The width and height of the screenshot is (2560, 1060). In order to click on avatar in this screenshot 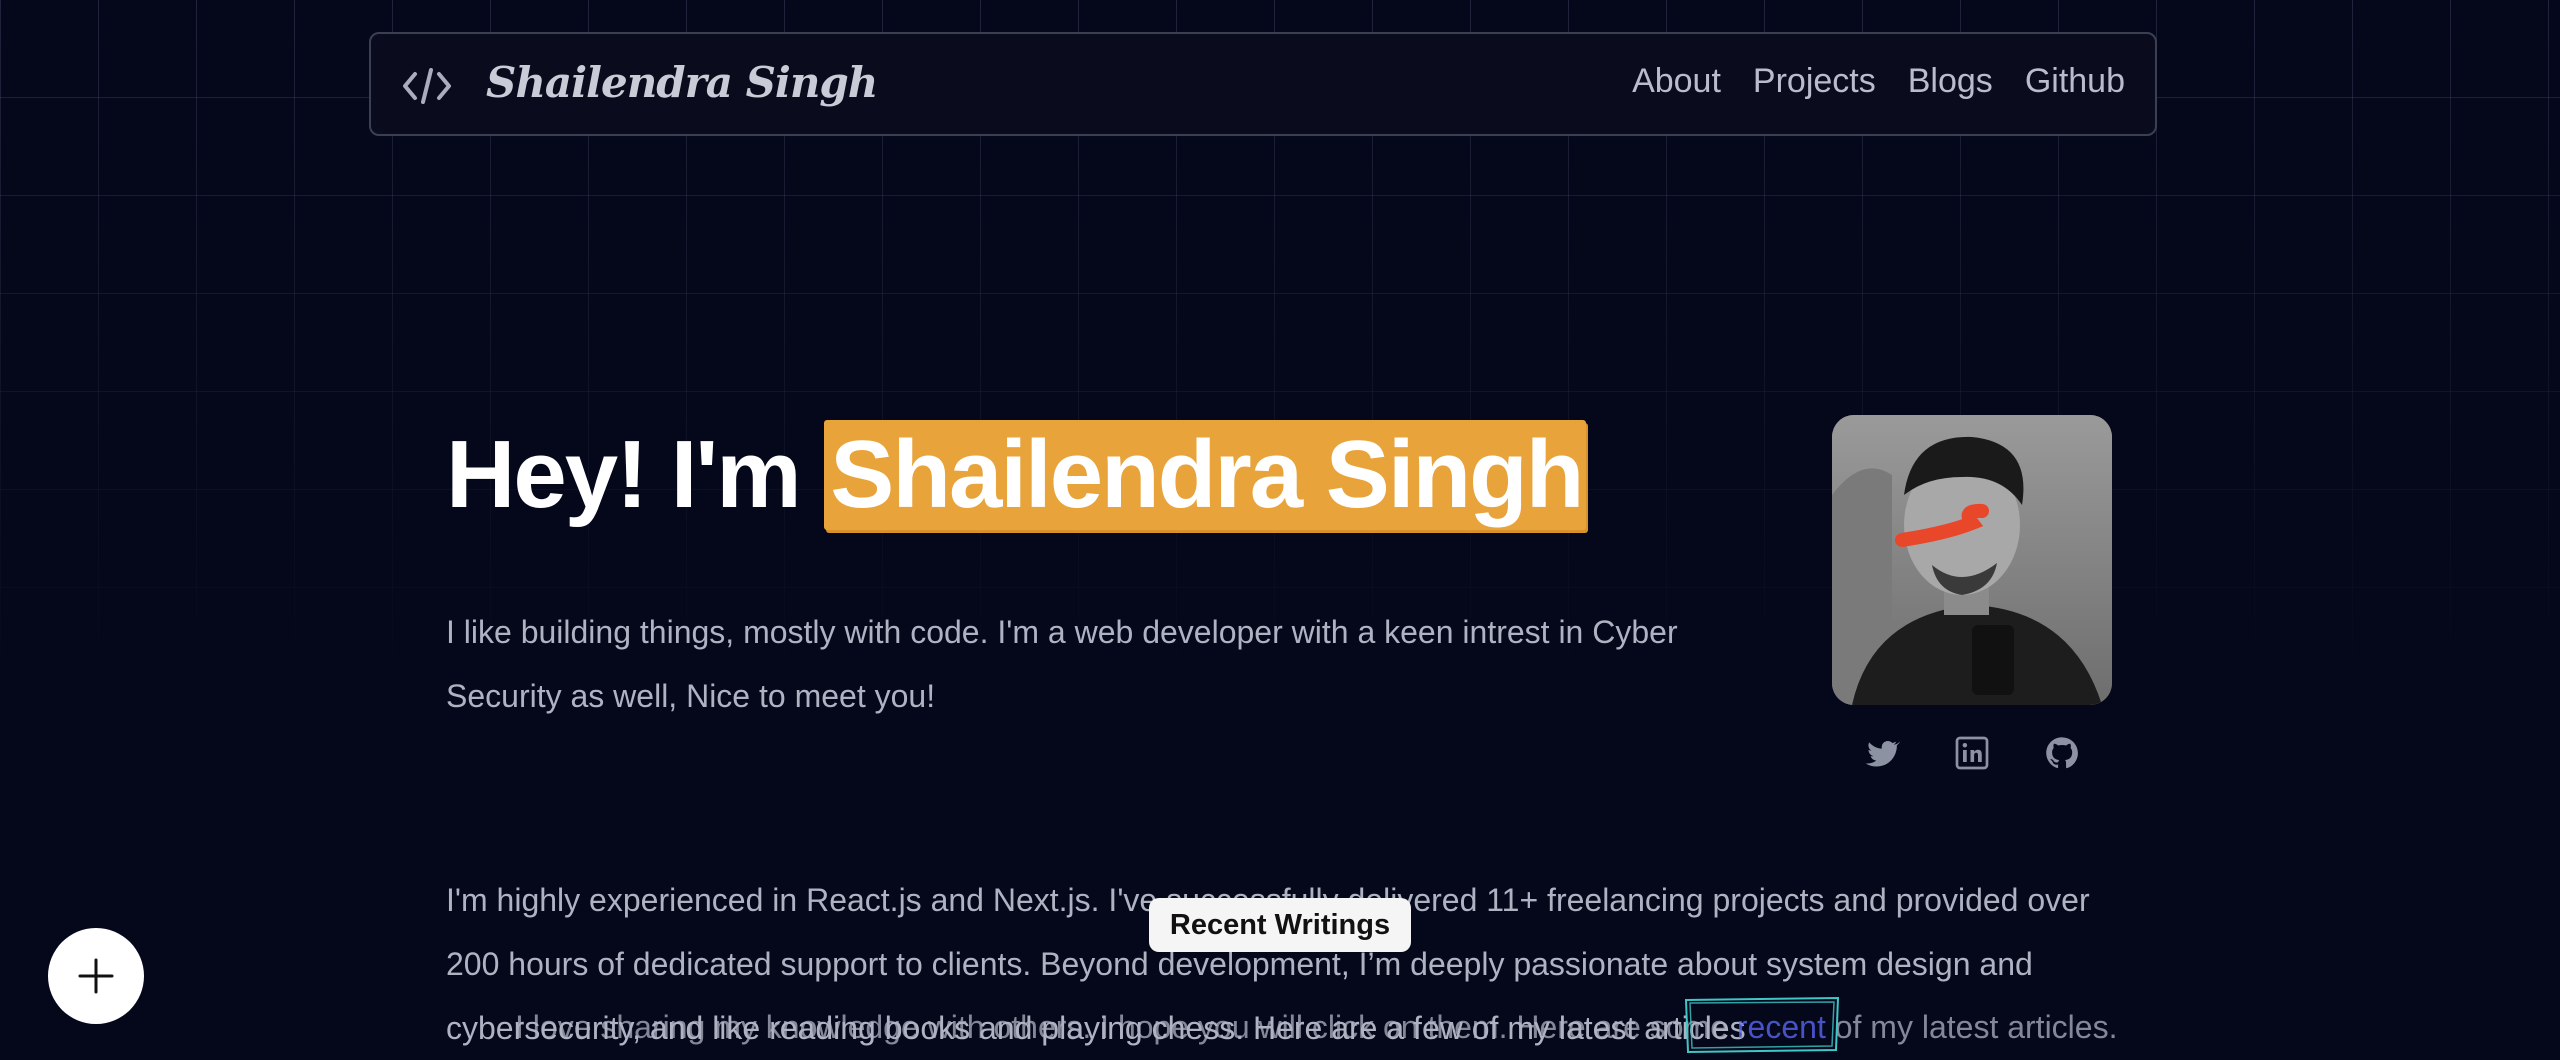, I will do `click(1972, 560)`.